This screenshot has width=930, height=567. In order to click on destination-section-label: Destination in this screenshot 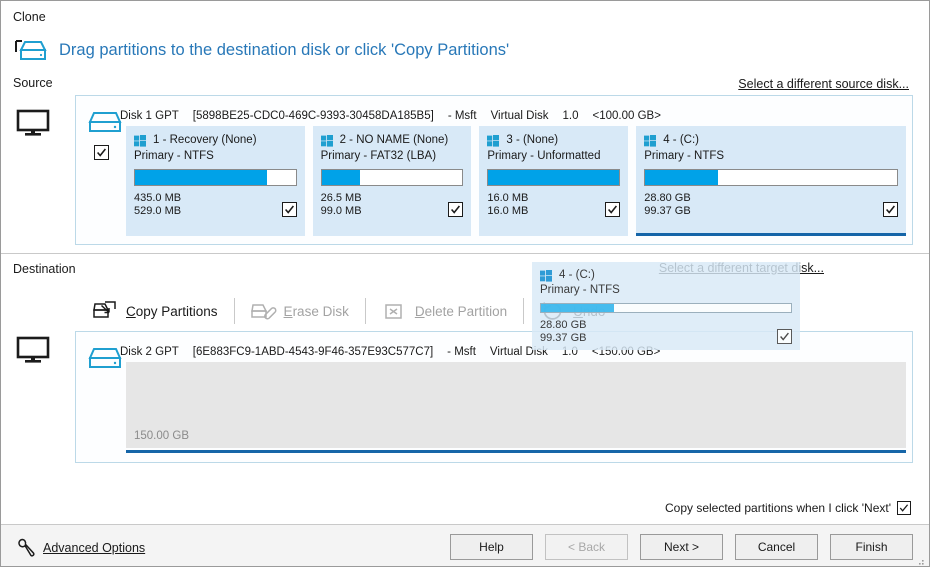, I will do `click(44, 269)`.